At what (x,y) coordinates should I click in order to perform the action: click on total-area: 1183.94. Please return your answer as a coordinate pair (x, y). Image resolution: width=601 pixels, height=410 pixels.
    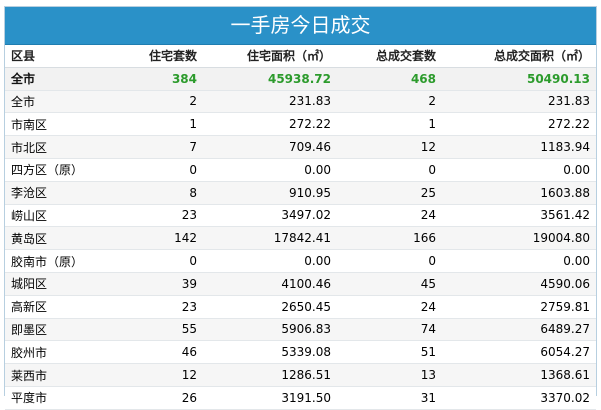
    Looking at the image, I should click on (519, 147).